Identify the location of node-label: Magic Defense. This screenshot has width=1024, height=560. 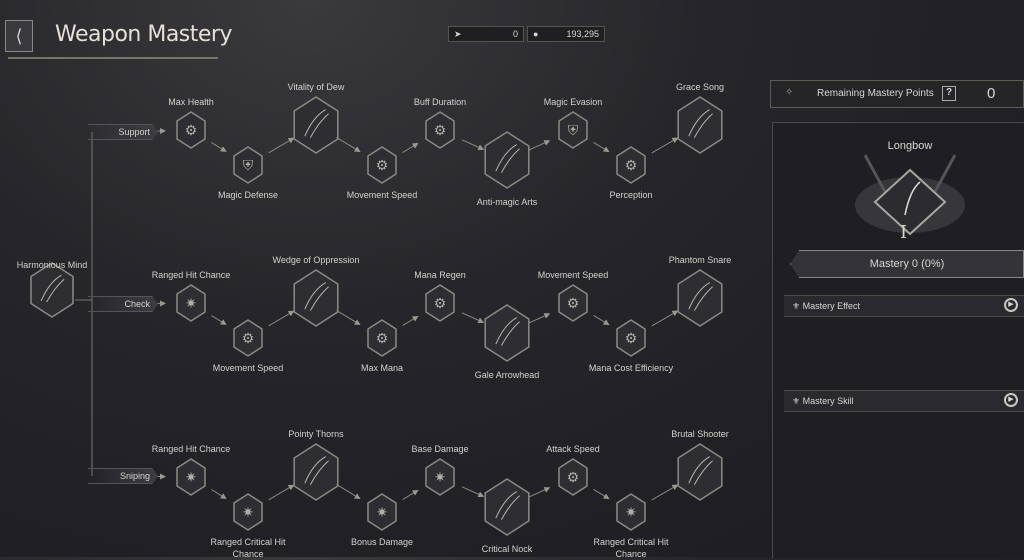
(248, 195).